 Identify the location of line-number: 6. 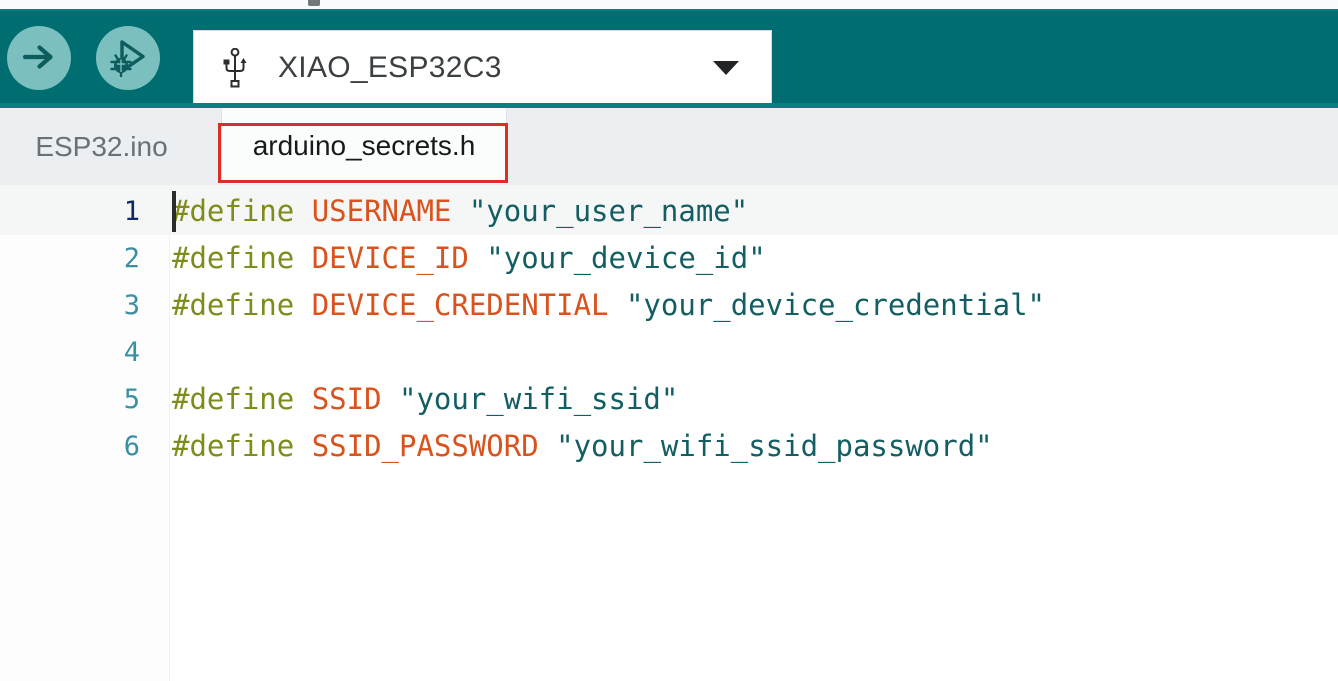
(131, 446).